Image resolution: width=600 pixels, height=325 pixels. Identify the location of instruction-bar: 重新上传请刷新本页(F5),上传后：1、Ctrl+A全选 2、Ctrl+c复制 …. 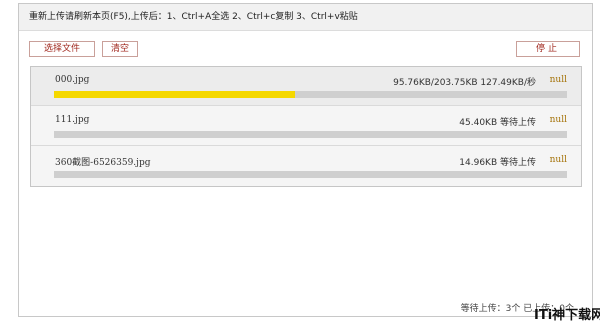
(305, 17).